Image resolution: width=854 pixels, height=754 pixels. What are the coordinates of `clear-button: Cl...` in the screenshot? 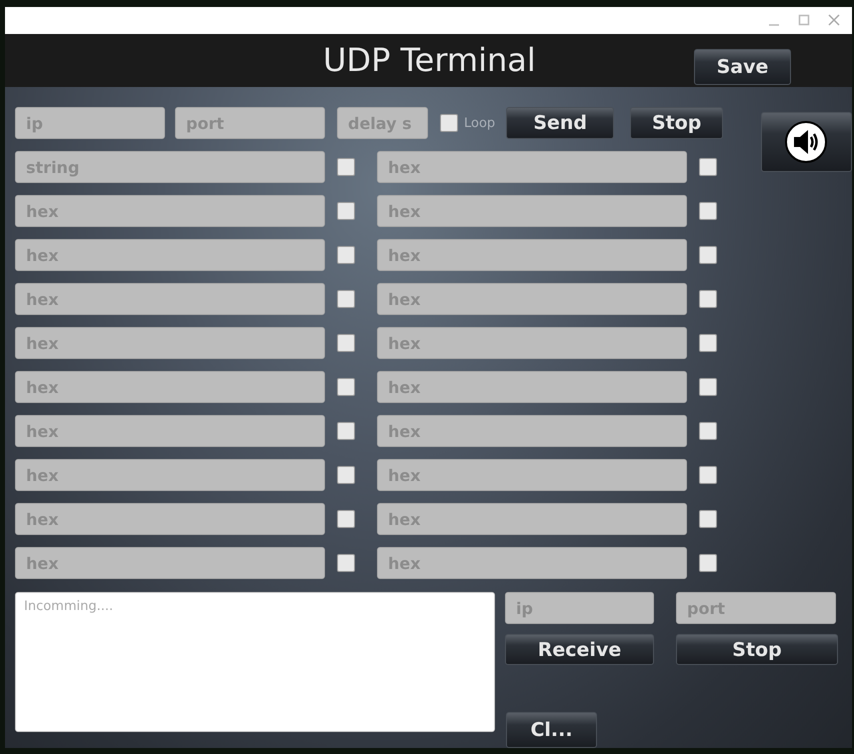 It's located at (551, 730).